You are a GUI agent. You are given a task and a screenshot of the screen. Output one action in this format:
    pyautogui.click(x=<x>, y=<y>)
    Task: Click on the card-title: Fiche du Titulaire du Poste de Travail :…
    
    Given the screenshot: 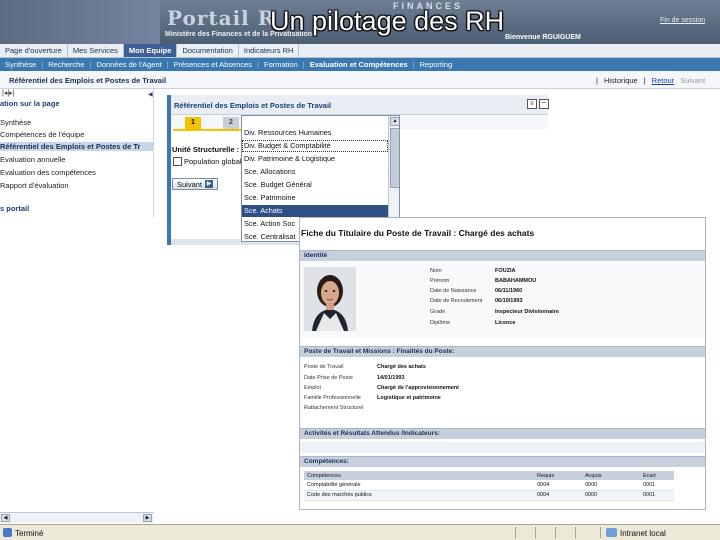 What is the action you would take?
    pyautogui.click(x=418, y=233)
    